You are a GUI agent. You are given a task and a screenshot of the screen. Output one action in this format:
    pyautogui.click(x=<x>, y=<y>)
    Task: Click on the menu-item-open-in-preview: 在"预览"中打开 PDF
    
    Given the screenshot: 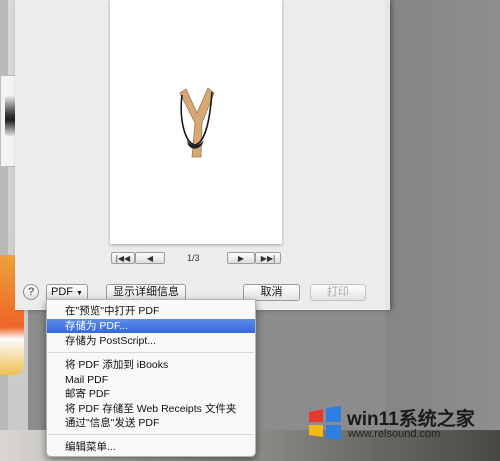 What is the action you would take?
    pyautogui.click(x=151, y=311)
    